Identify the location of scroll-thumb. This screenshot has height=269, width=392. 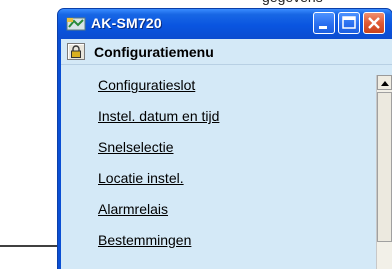
(384, 167).